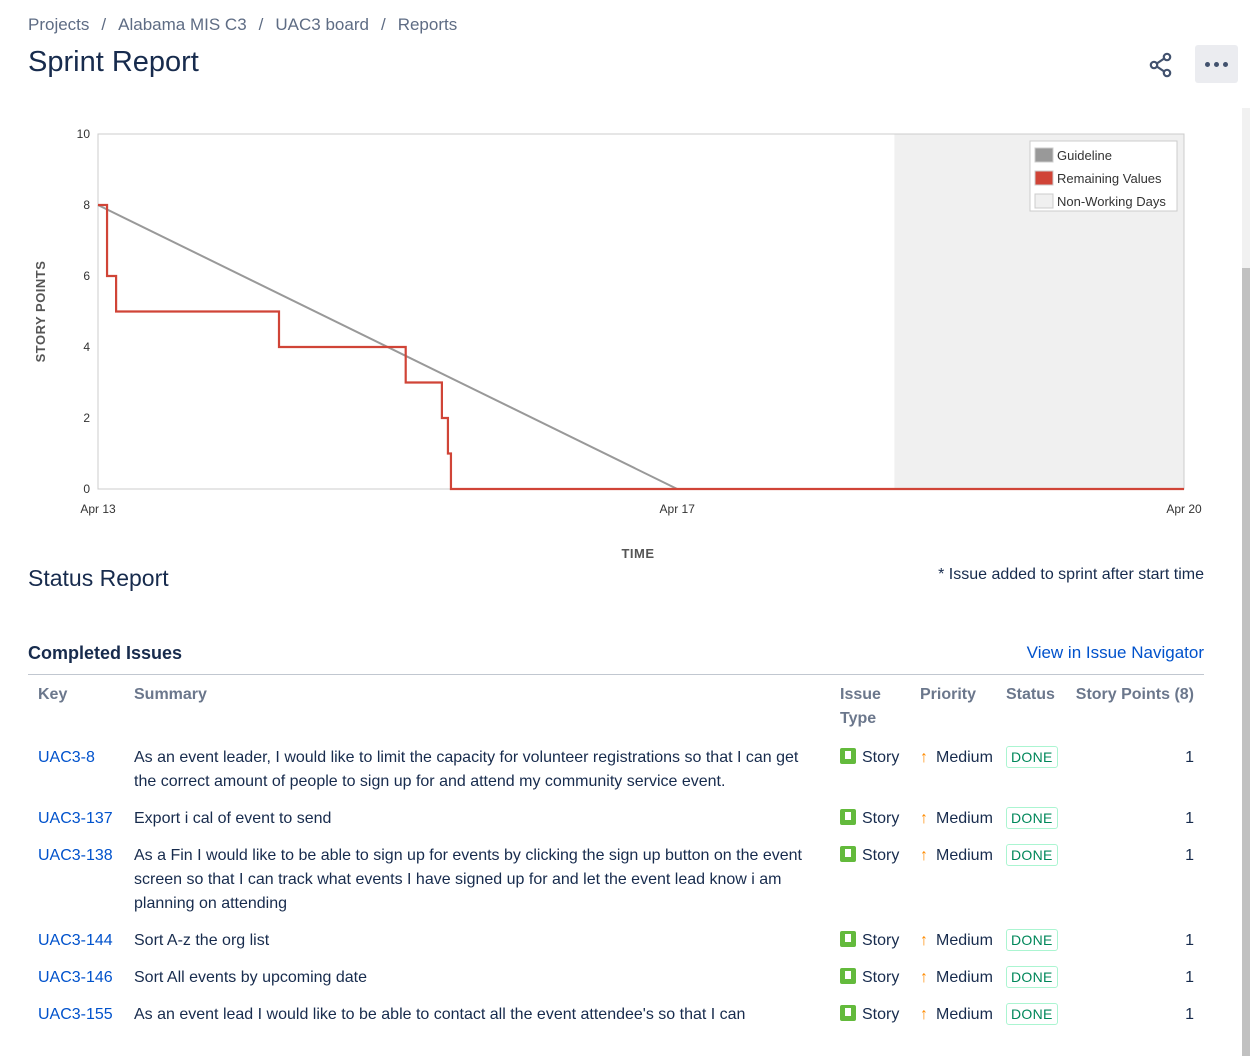 The width and height of the screenshot is (1250, 1056). What do you see at coordinates (75, 855) in the screenshot?
I see `issue-key-link: UAC3-138` at bounding box center [75, 855].